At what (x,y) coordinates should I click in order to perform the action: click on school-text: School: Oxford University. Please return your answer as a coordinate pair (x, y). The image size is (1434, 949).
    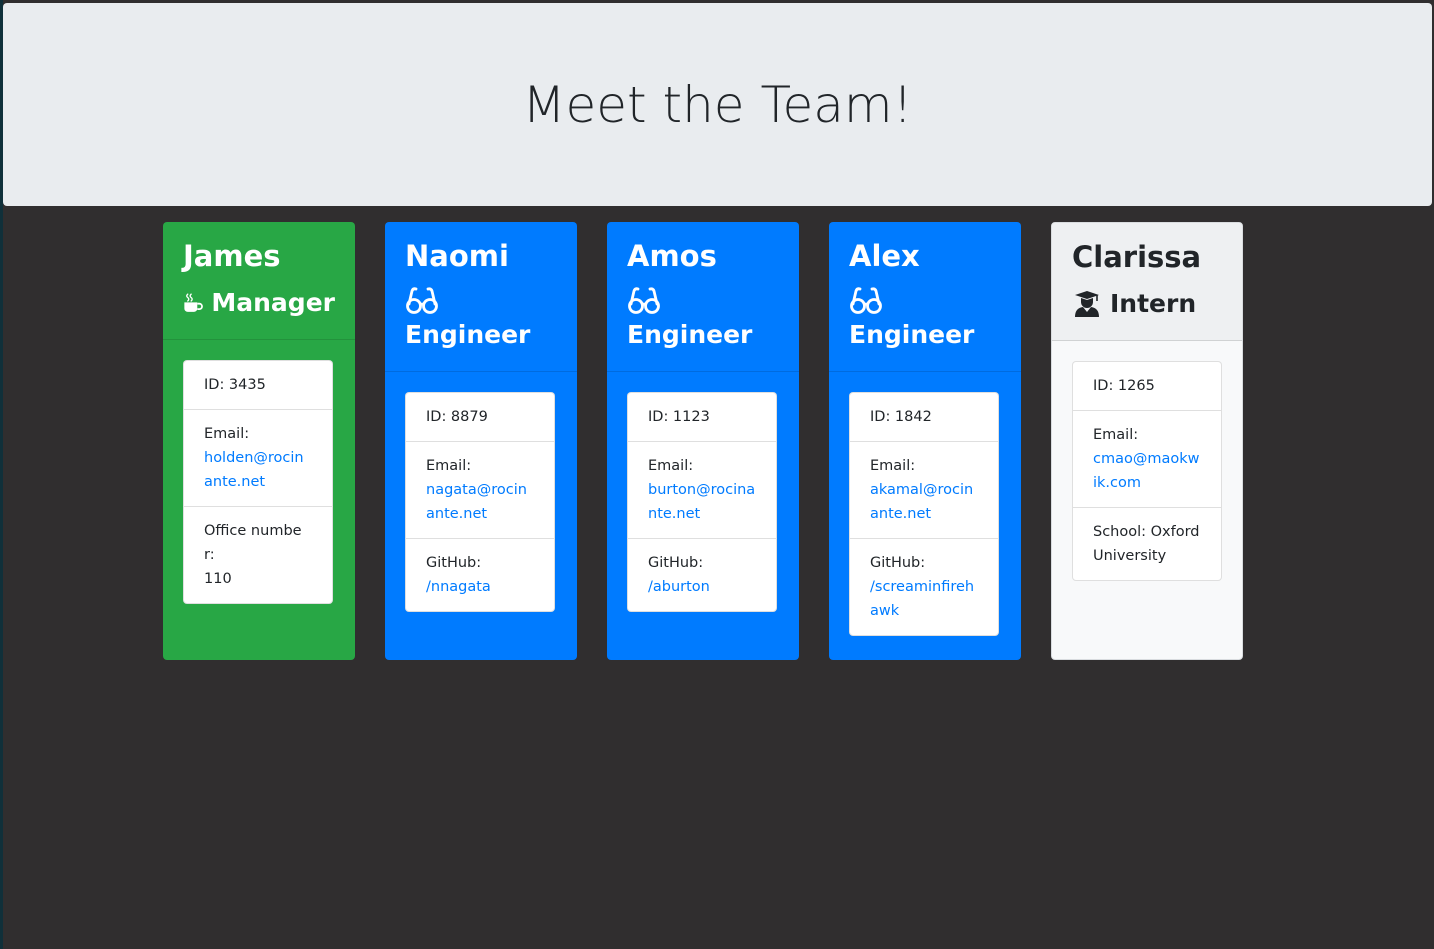
    Looking at the image, I should click on (1146, 544).